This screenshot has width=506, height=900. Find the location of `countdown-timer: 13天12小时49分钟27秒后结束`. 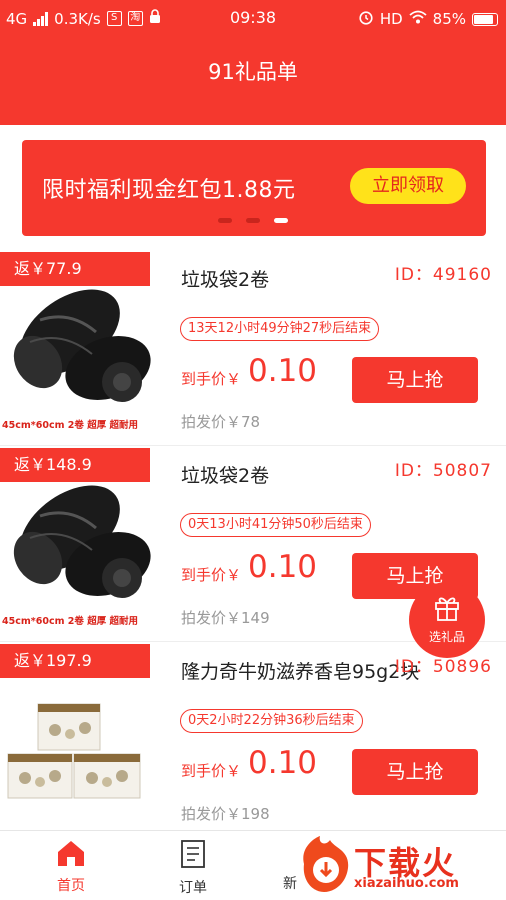

countdown-timer: 13天12小时49分钟27秒后结束 is located at coordinates (280, 329).